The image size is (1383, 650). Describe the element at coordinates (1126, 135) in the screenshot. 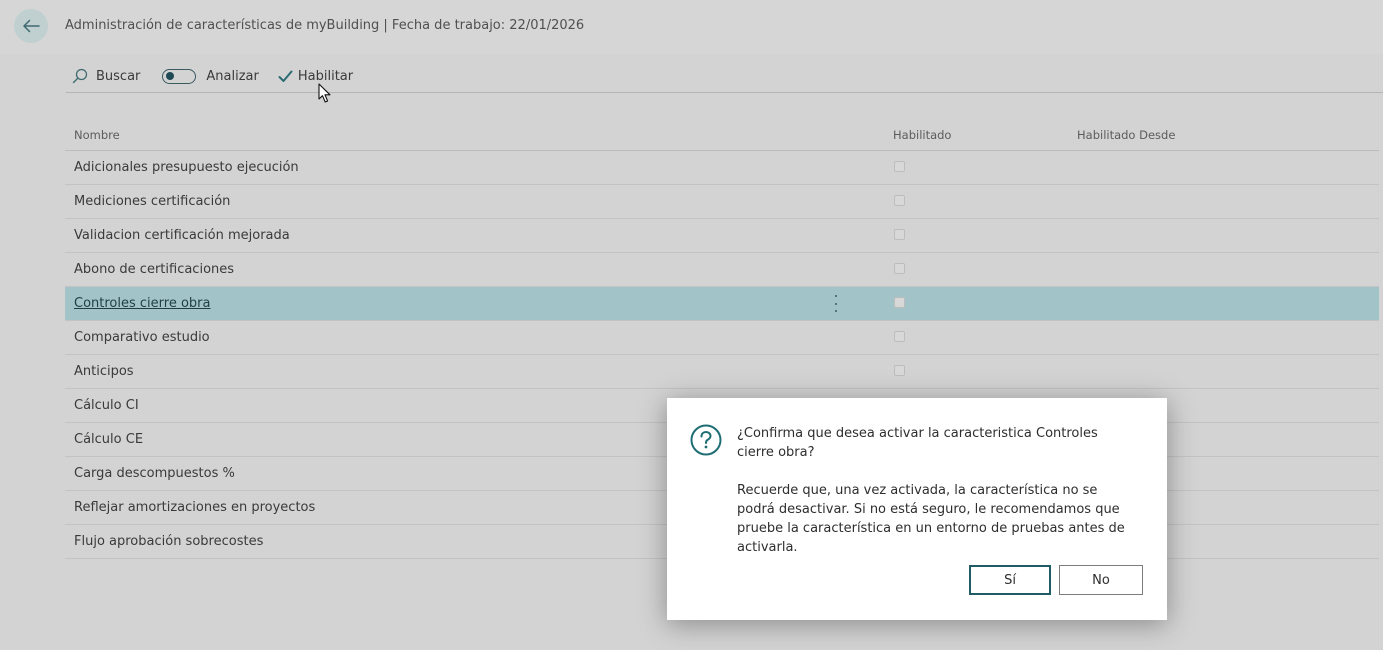

I see `column-header-enabled-since: Habilitado Desde` at that location.